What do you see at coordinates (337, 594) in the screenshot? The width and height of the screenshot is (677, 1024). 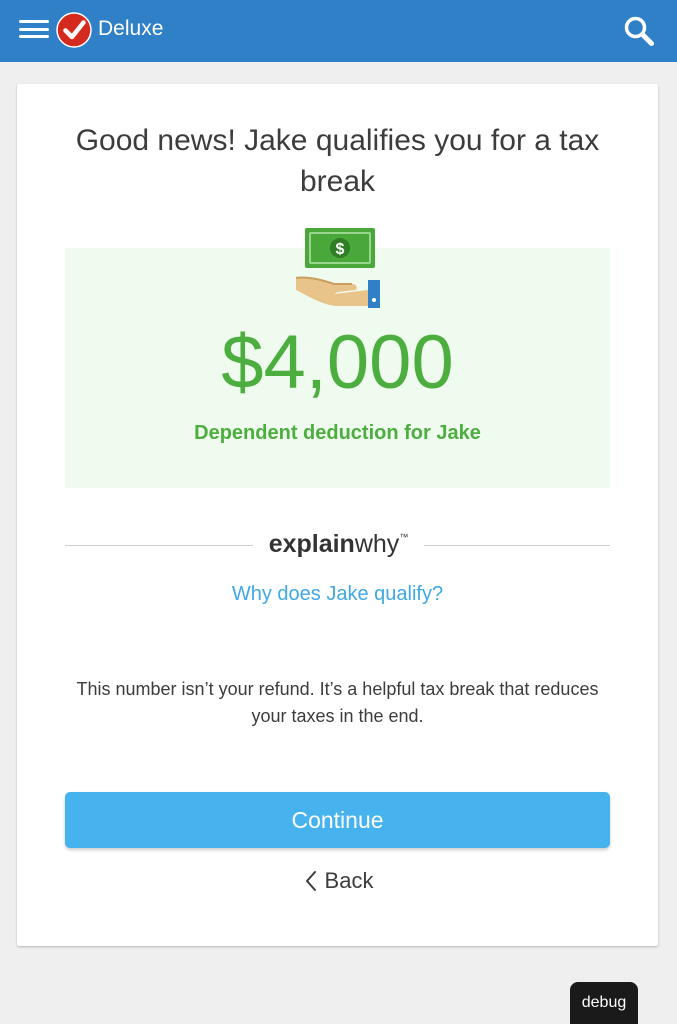 I see `why-does-jake-qualify-link: Why does Jake qualify?` at bounding box center [337, 594].